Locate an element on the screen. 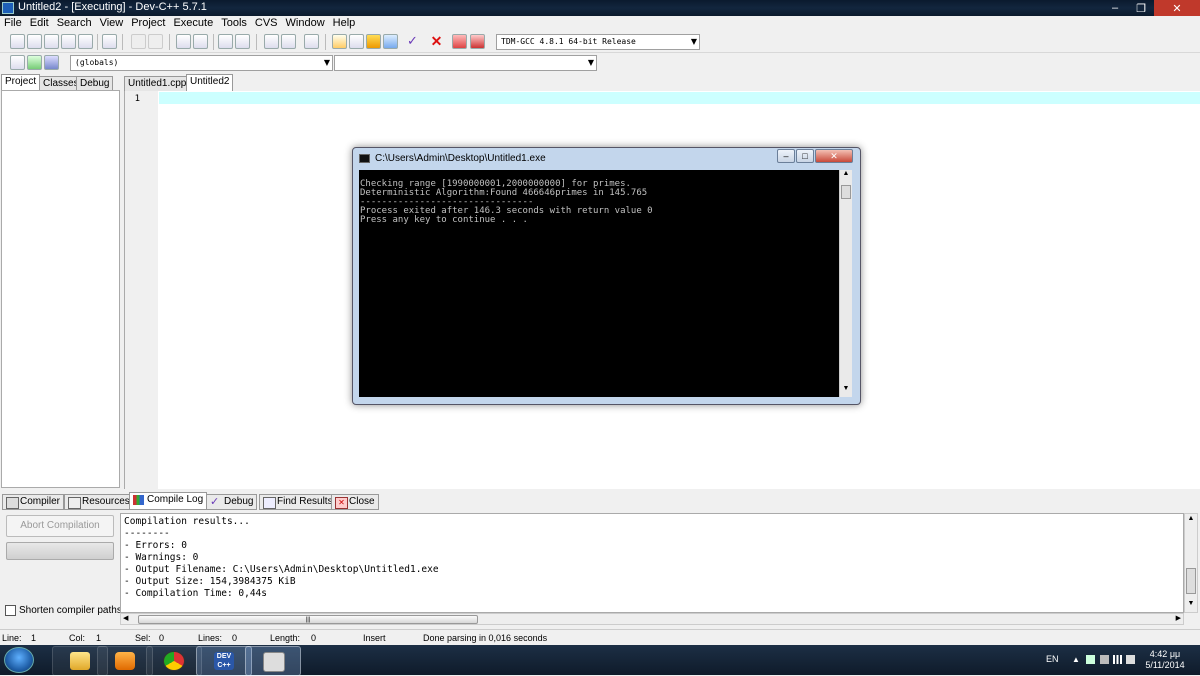  rebuild-icon is located at coordinates (390, 41).